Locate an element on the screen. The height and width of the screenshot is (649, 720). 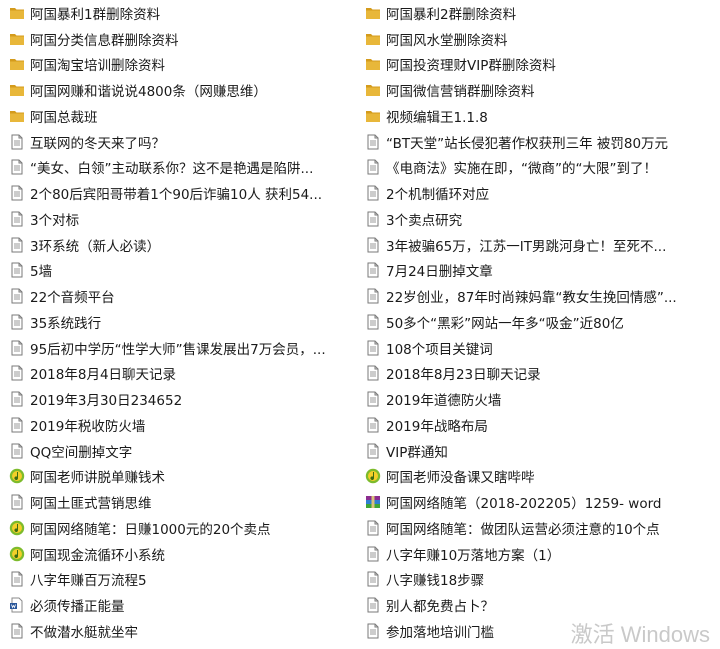
file-item: 2019年3月30日234652 is located at coordinates (178, 399).